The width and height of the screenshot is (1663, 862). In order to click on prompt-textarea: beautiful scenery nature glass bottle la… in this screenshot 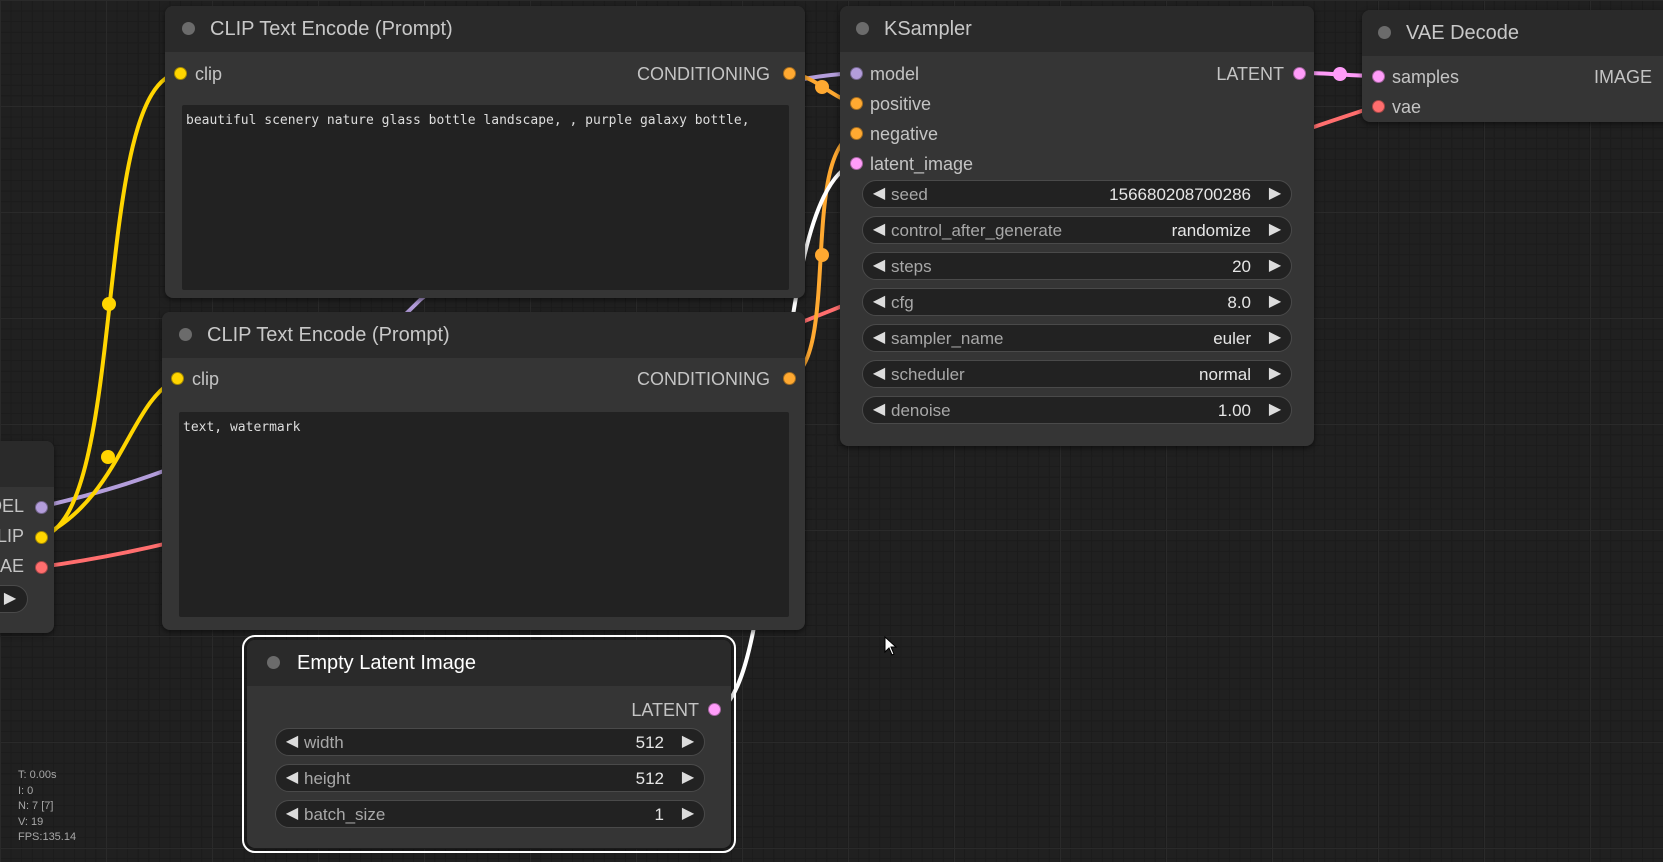, I will do `click(485, 197)`.